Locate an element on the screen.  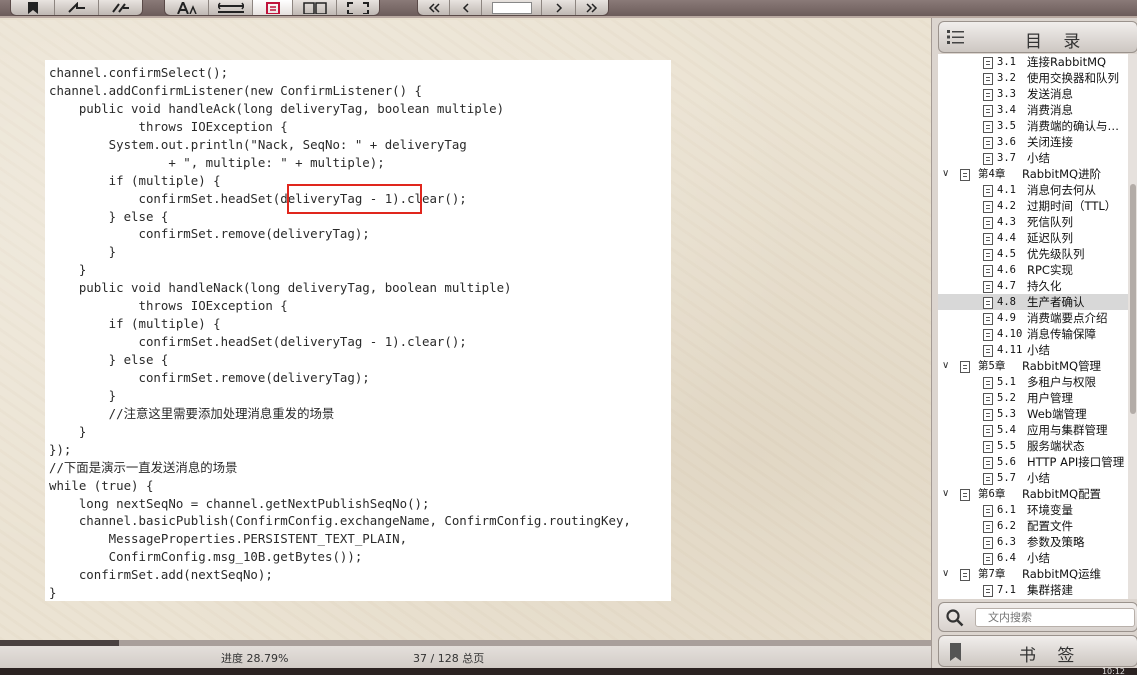
top-toolbar is located at coordinates (568, 9).